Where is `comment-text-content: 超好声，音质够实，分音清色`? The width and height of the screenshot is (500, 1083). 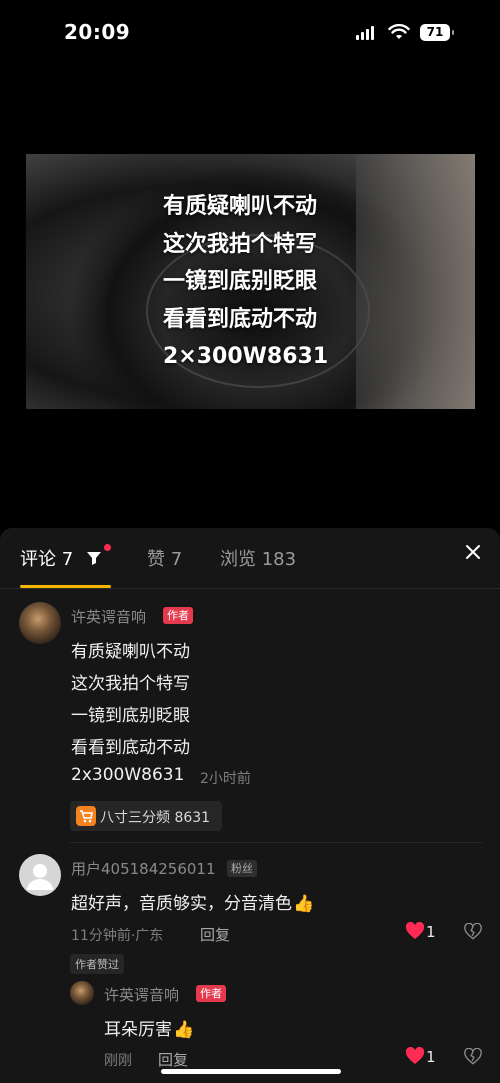
comment-text-content: 超好声，音质够实，分音清色 is located at coordinates (181, 904).